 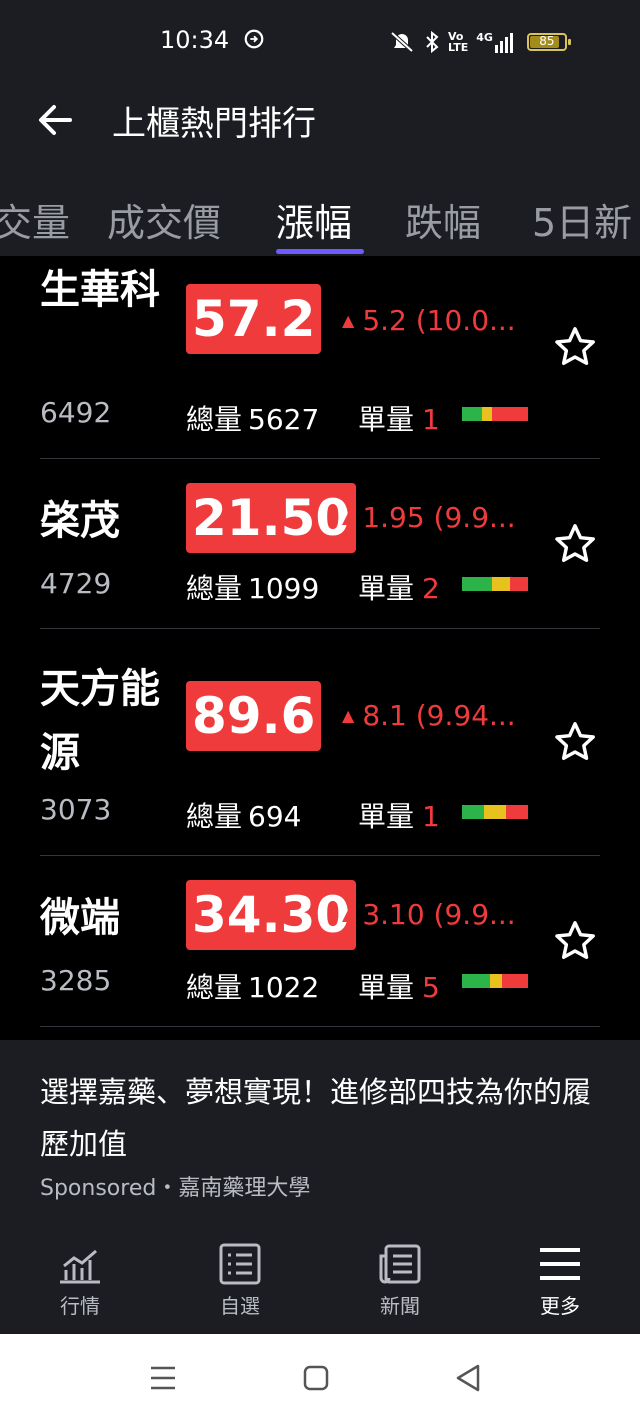 What do you see at coordinates (164, 219) in the screenshot?
I see `tab-price: 成交價` at bounding box center [164, 219].